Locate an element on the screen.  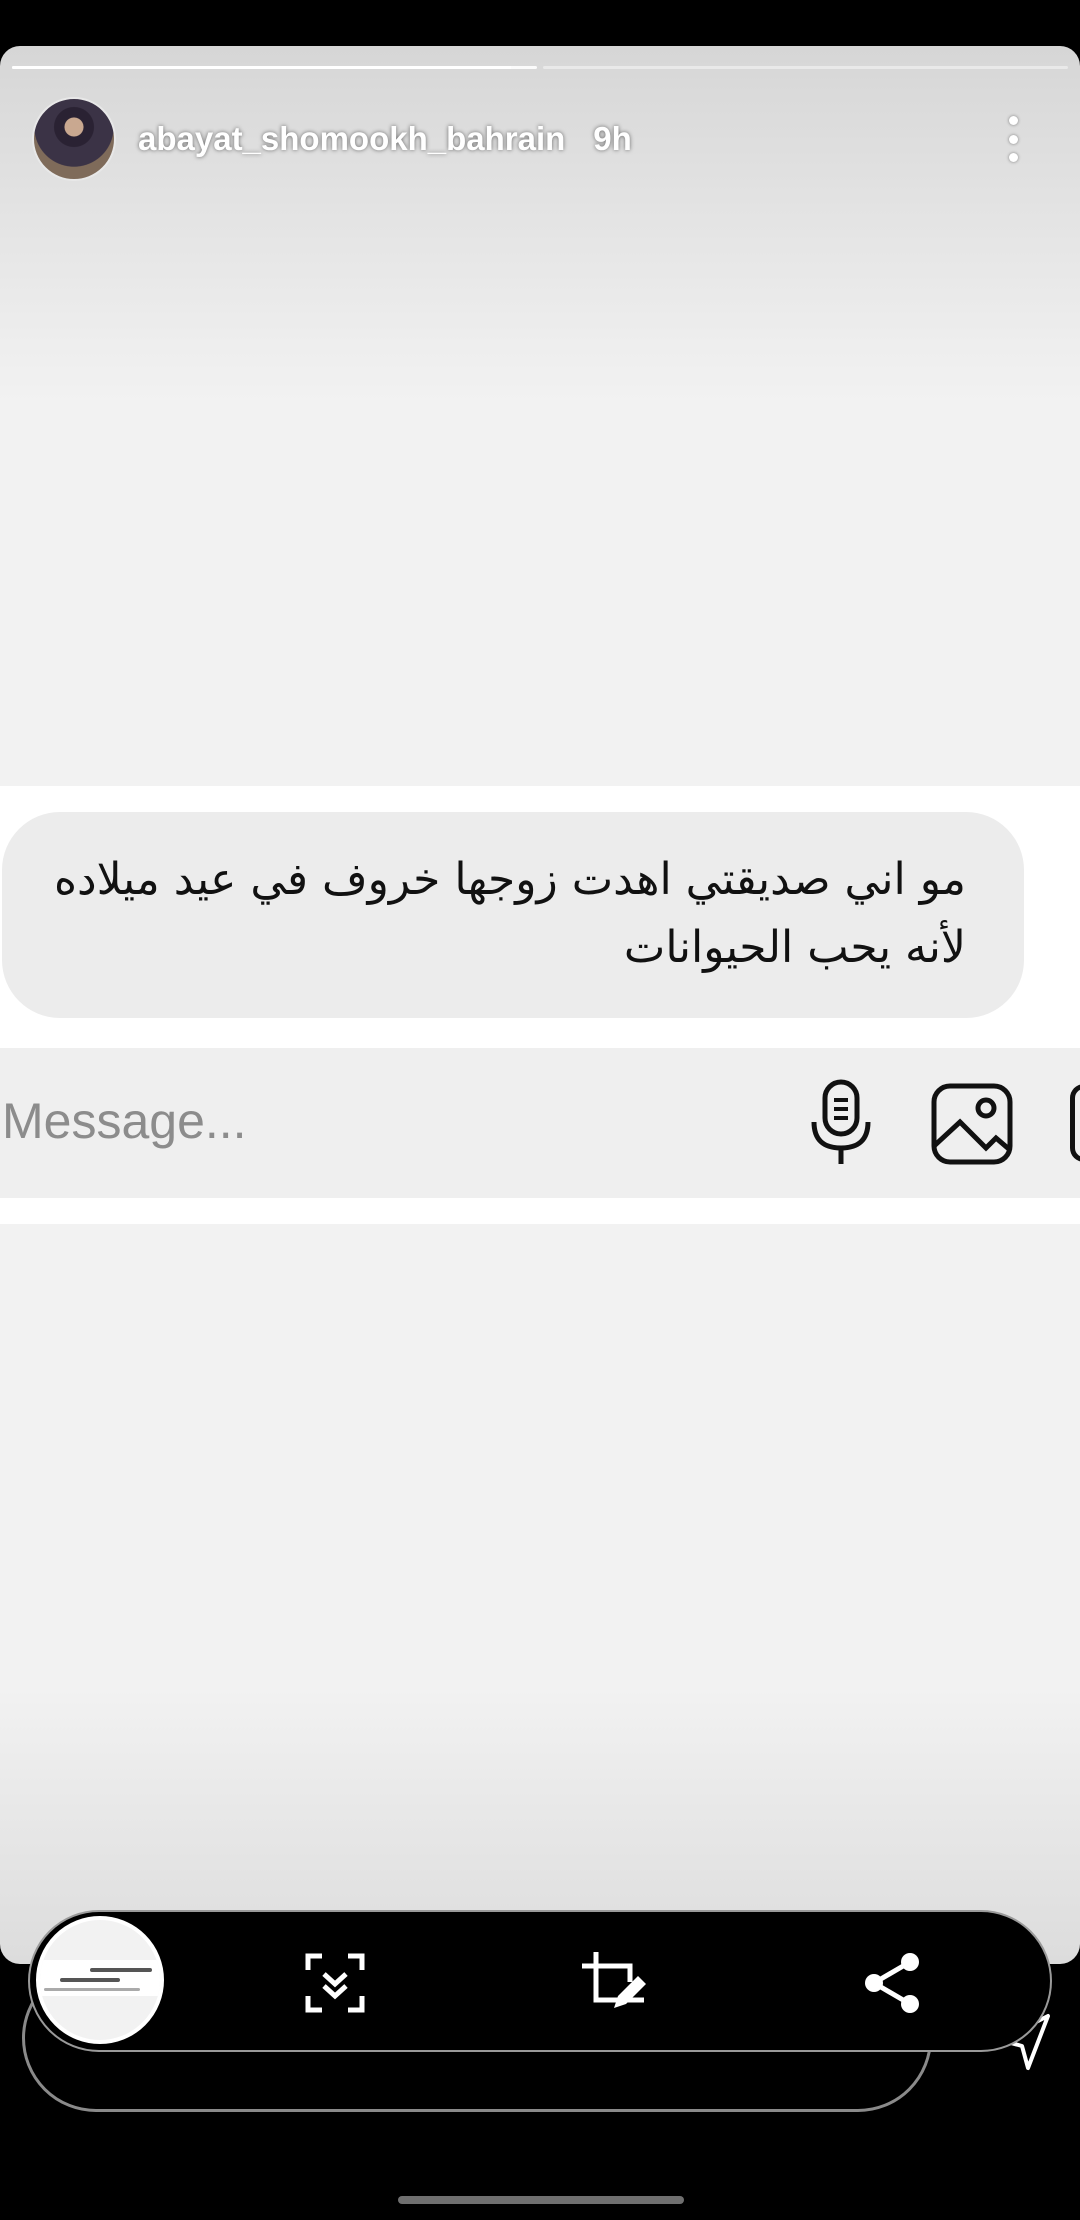
image-icon is located at coordinates (972, 1124).